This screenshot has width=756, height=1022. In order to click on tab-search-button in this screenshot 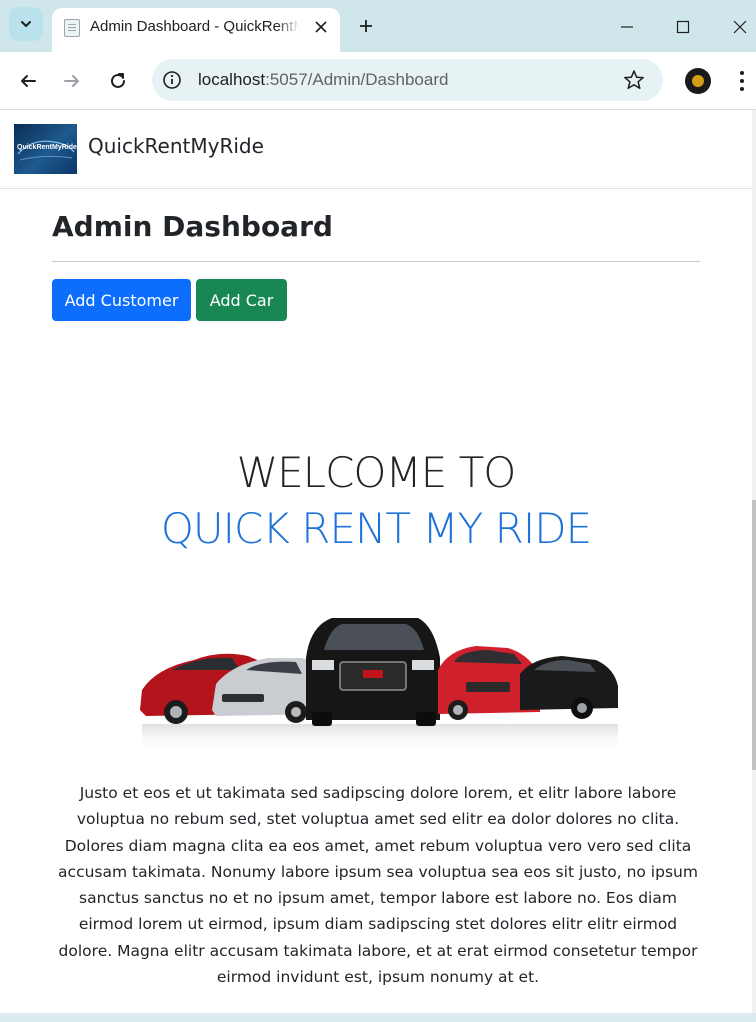, I will do `click(26, 24)`.